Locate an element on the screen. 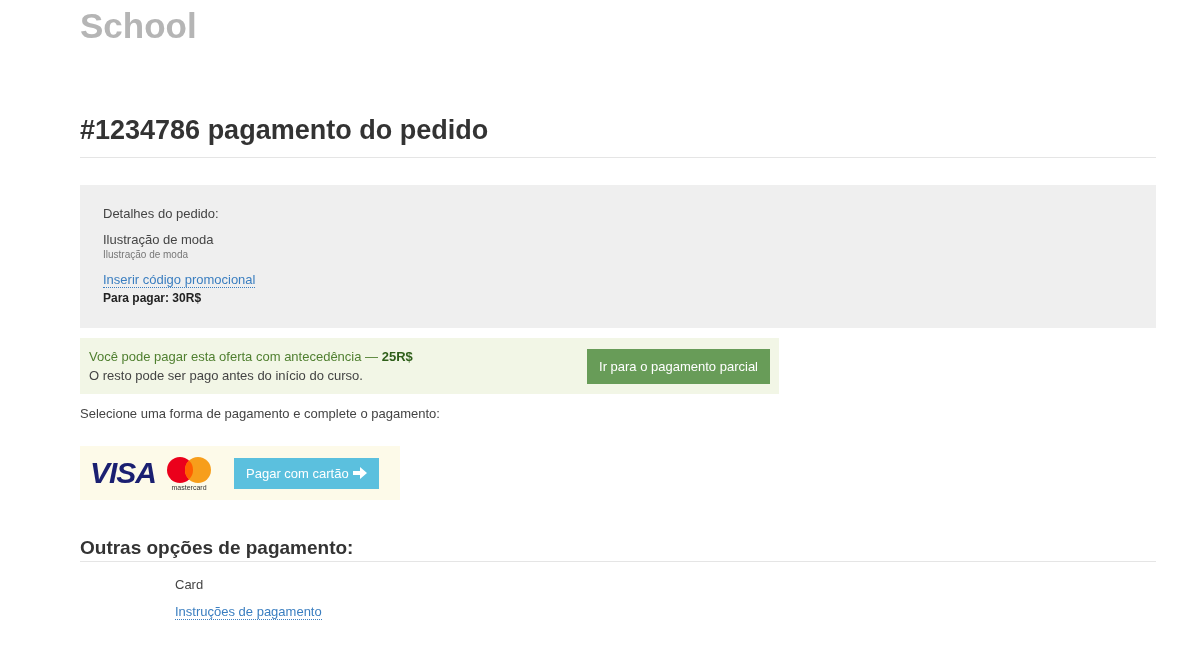  order-details-label: Detalhes do pedido: is located at coordinates (161, 213).